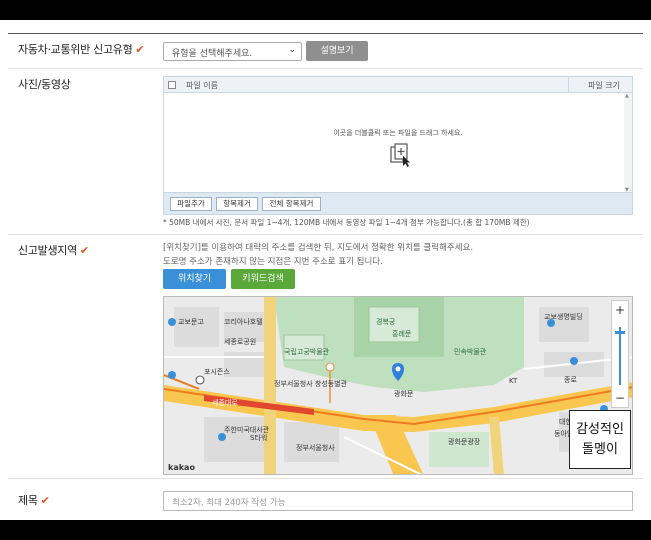  I want to click on select-all-checkbox, so click(172, 85).